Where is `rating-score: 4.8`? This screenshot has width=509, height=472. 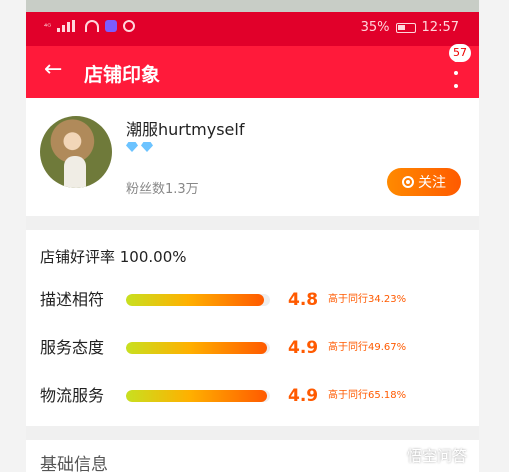
rating-score: 4.8 is located at coordinates (303, 300).